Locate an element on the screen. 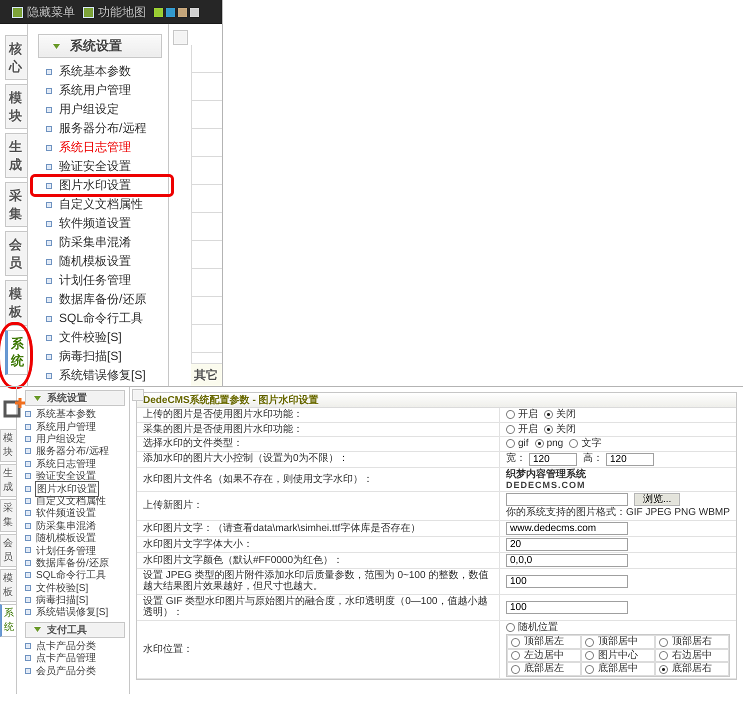 This screenshot has width=743, height=707. input-field: www.dedecms.com is located at coordinates (567, 528).